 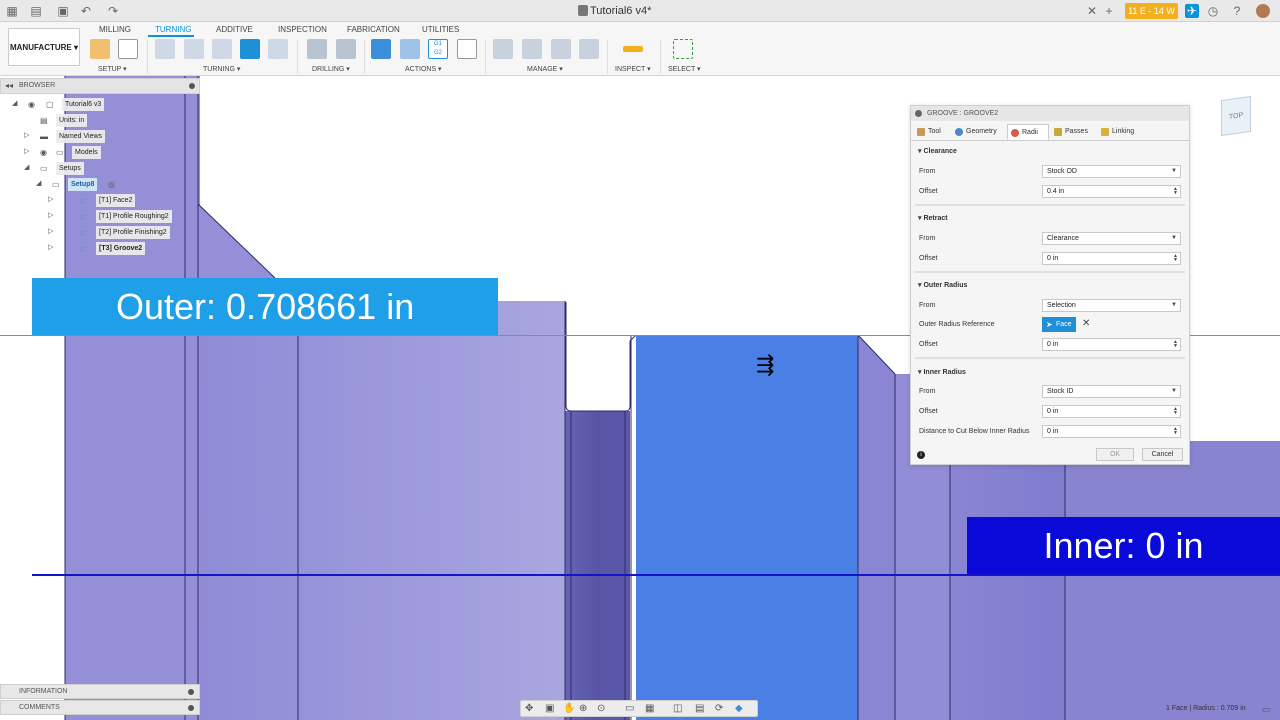 I want to click on inner-offset-input: 0 in ▲ ▼, so click(x=1111, y=411).